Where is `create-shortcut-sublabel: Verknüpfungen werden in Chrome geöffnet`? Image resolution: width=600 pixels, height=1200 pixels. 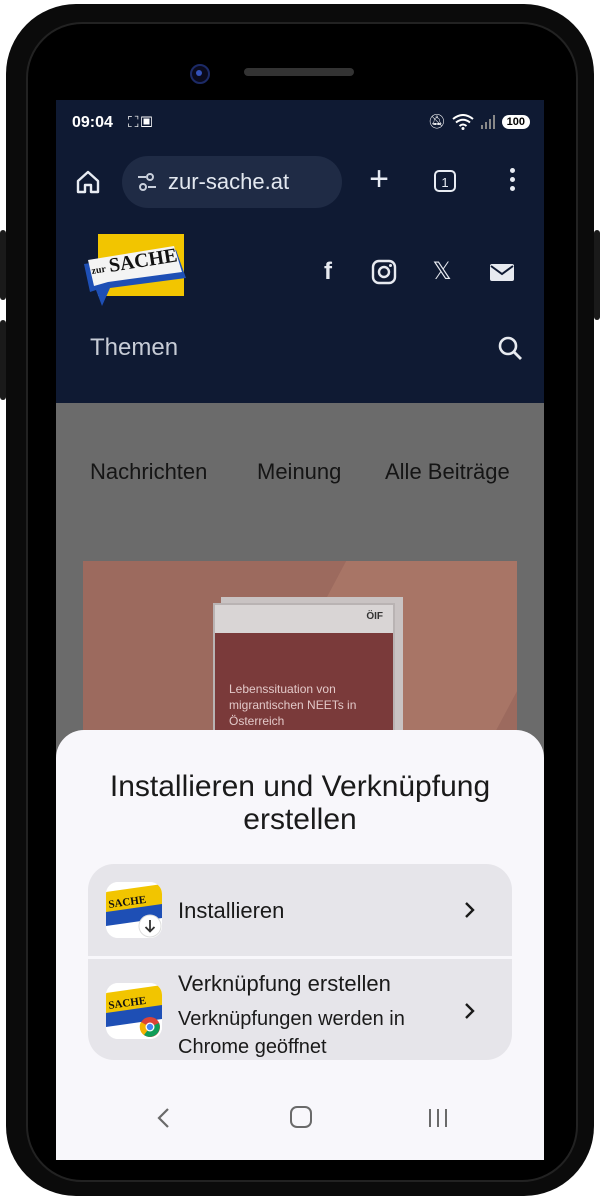
create-shortcut-sublabel: Verknüpfungen werden in Chrome geöffnet is located at coordinates (291, 1033).